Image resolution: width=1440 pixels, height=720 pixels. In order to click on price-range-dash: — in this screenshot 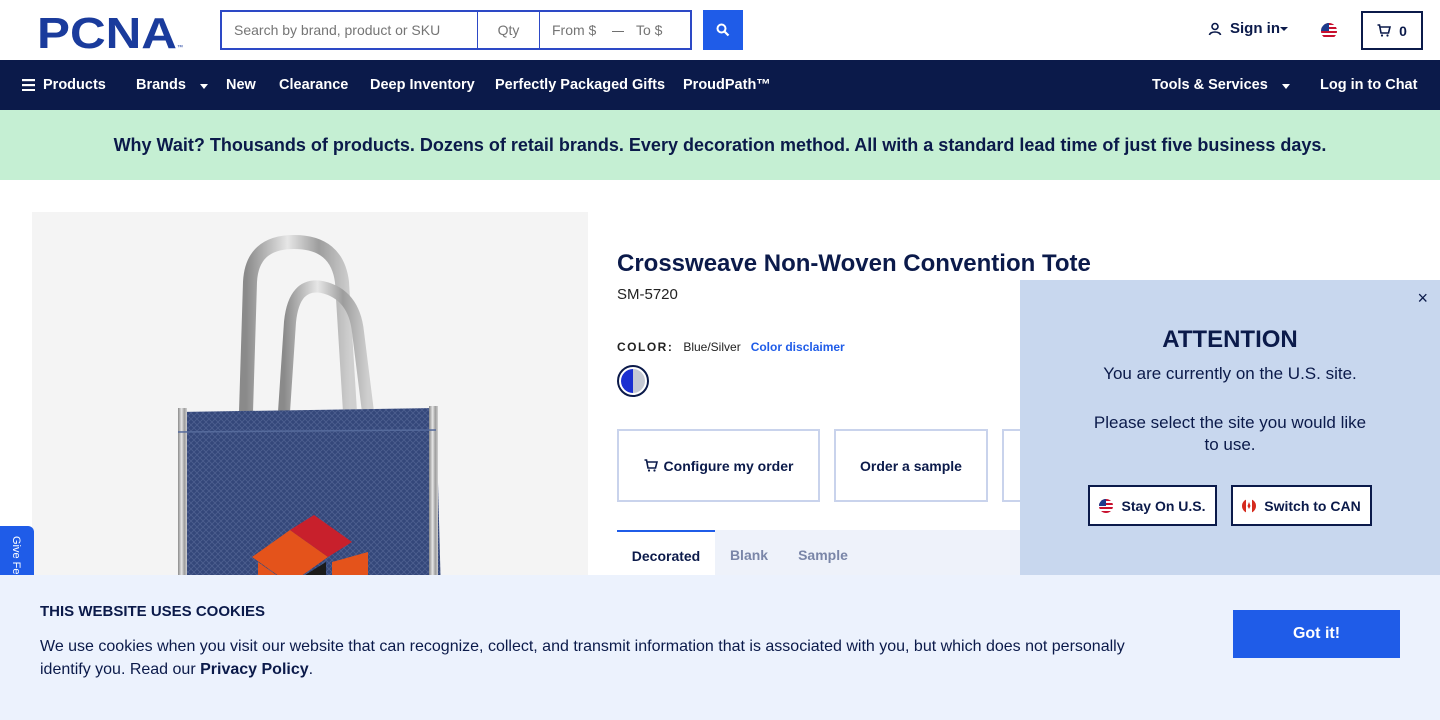, I will do `click(619, 30)`.